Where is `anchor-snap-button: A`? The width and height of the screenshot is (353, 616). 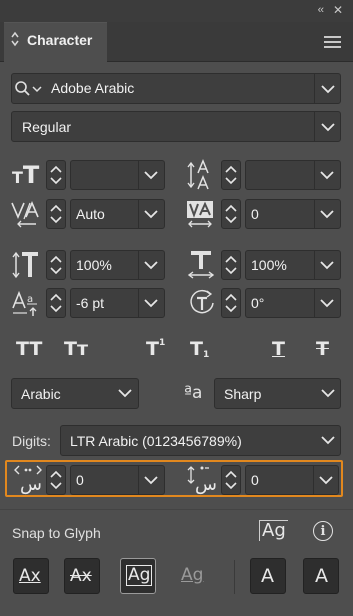 anchor-snap-button: A is located at coordinates (321, 576).